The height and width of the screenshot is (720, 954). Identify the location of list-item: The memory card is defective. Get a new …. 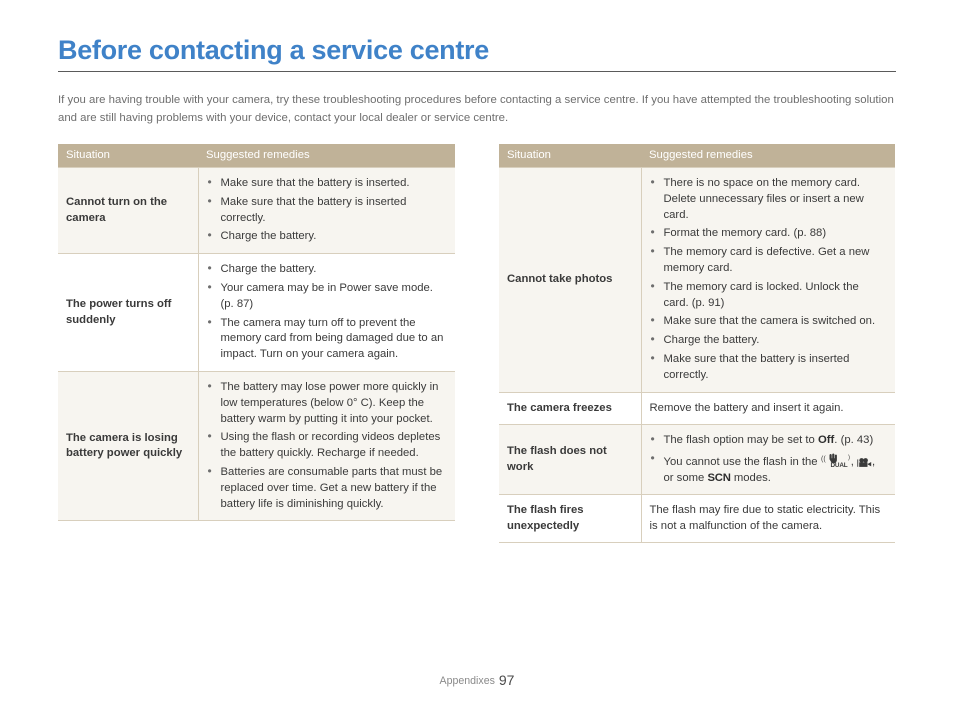
(768, 260).